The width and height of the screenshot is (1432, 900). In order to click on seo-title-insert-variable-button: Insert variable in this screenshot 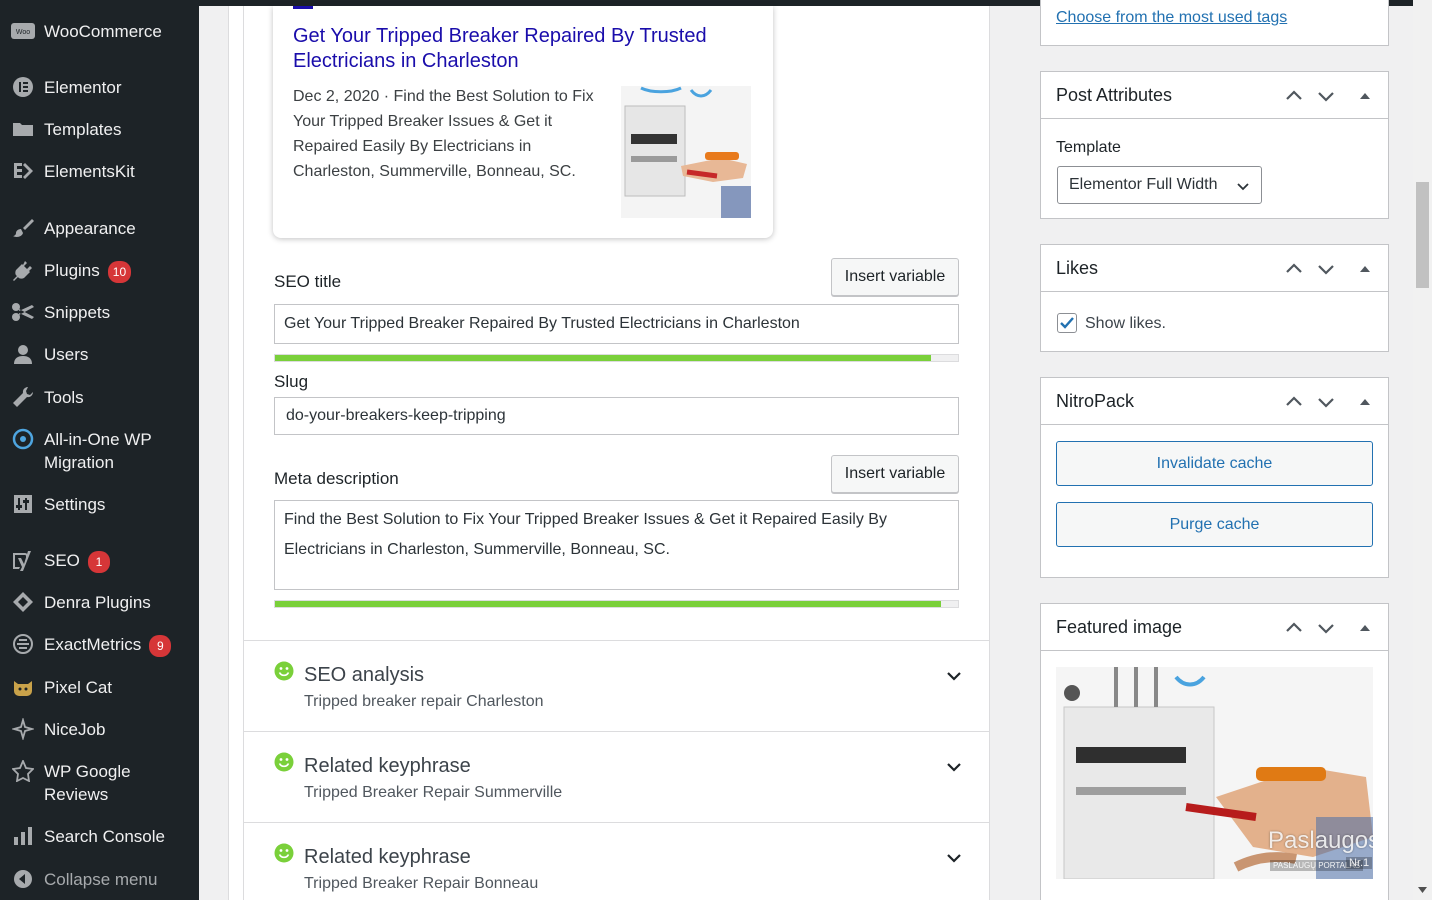, I will do `click(895, 277)`.